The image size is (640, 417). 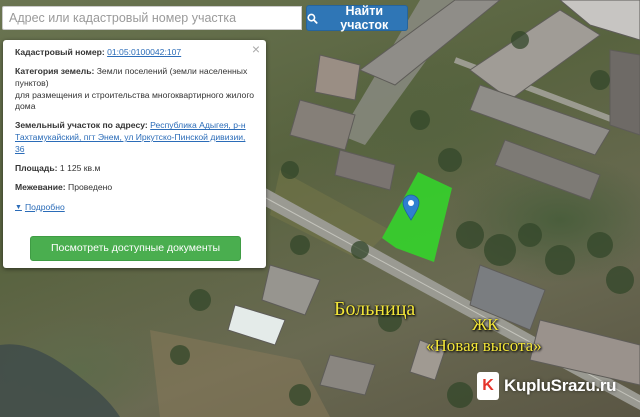 I want to click on search-input, so click(x=152, y=18).